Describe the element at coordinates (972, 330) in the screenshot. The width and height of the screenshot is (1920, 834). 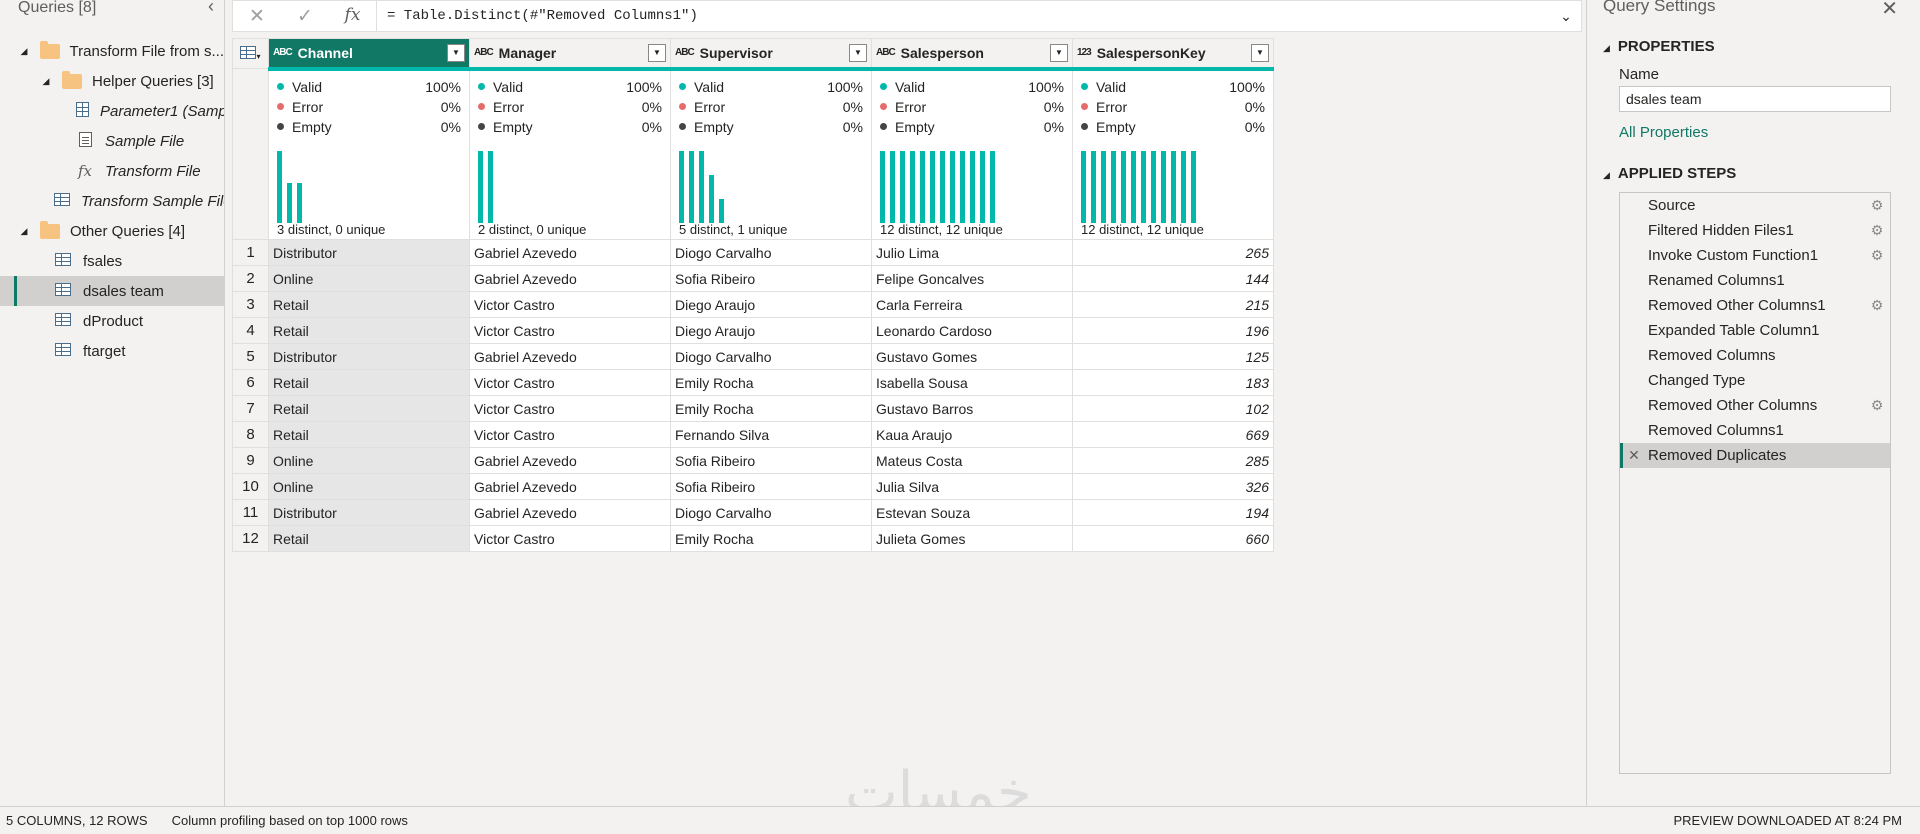
I see `table-cell: Leonardo Cardoso` at that location.